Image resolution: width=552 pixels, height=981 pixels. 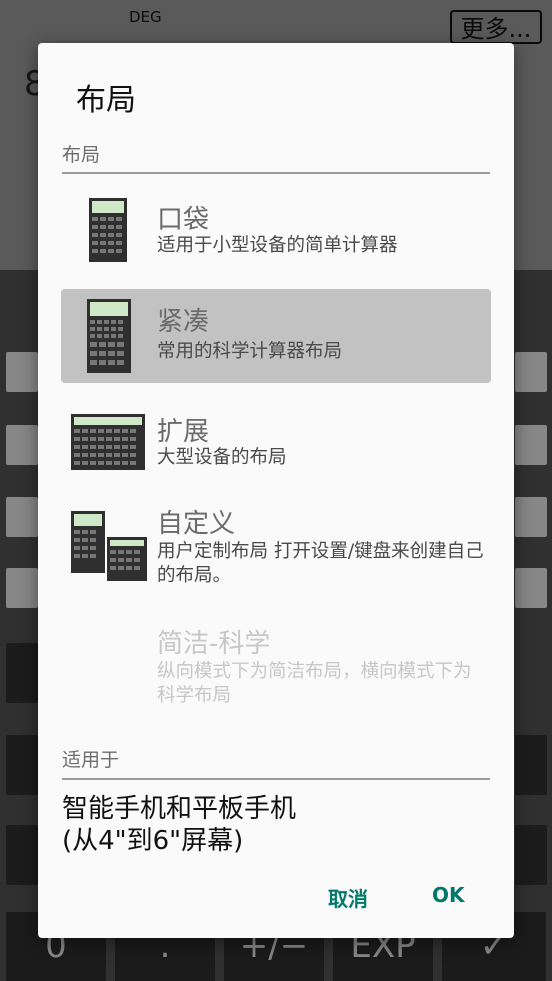 I want to click on option-extended: 扩展 大型设备的布局, so click(x=276, y=442).